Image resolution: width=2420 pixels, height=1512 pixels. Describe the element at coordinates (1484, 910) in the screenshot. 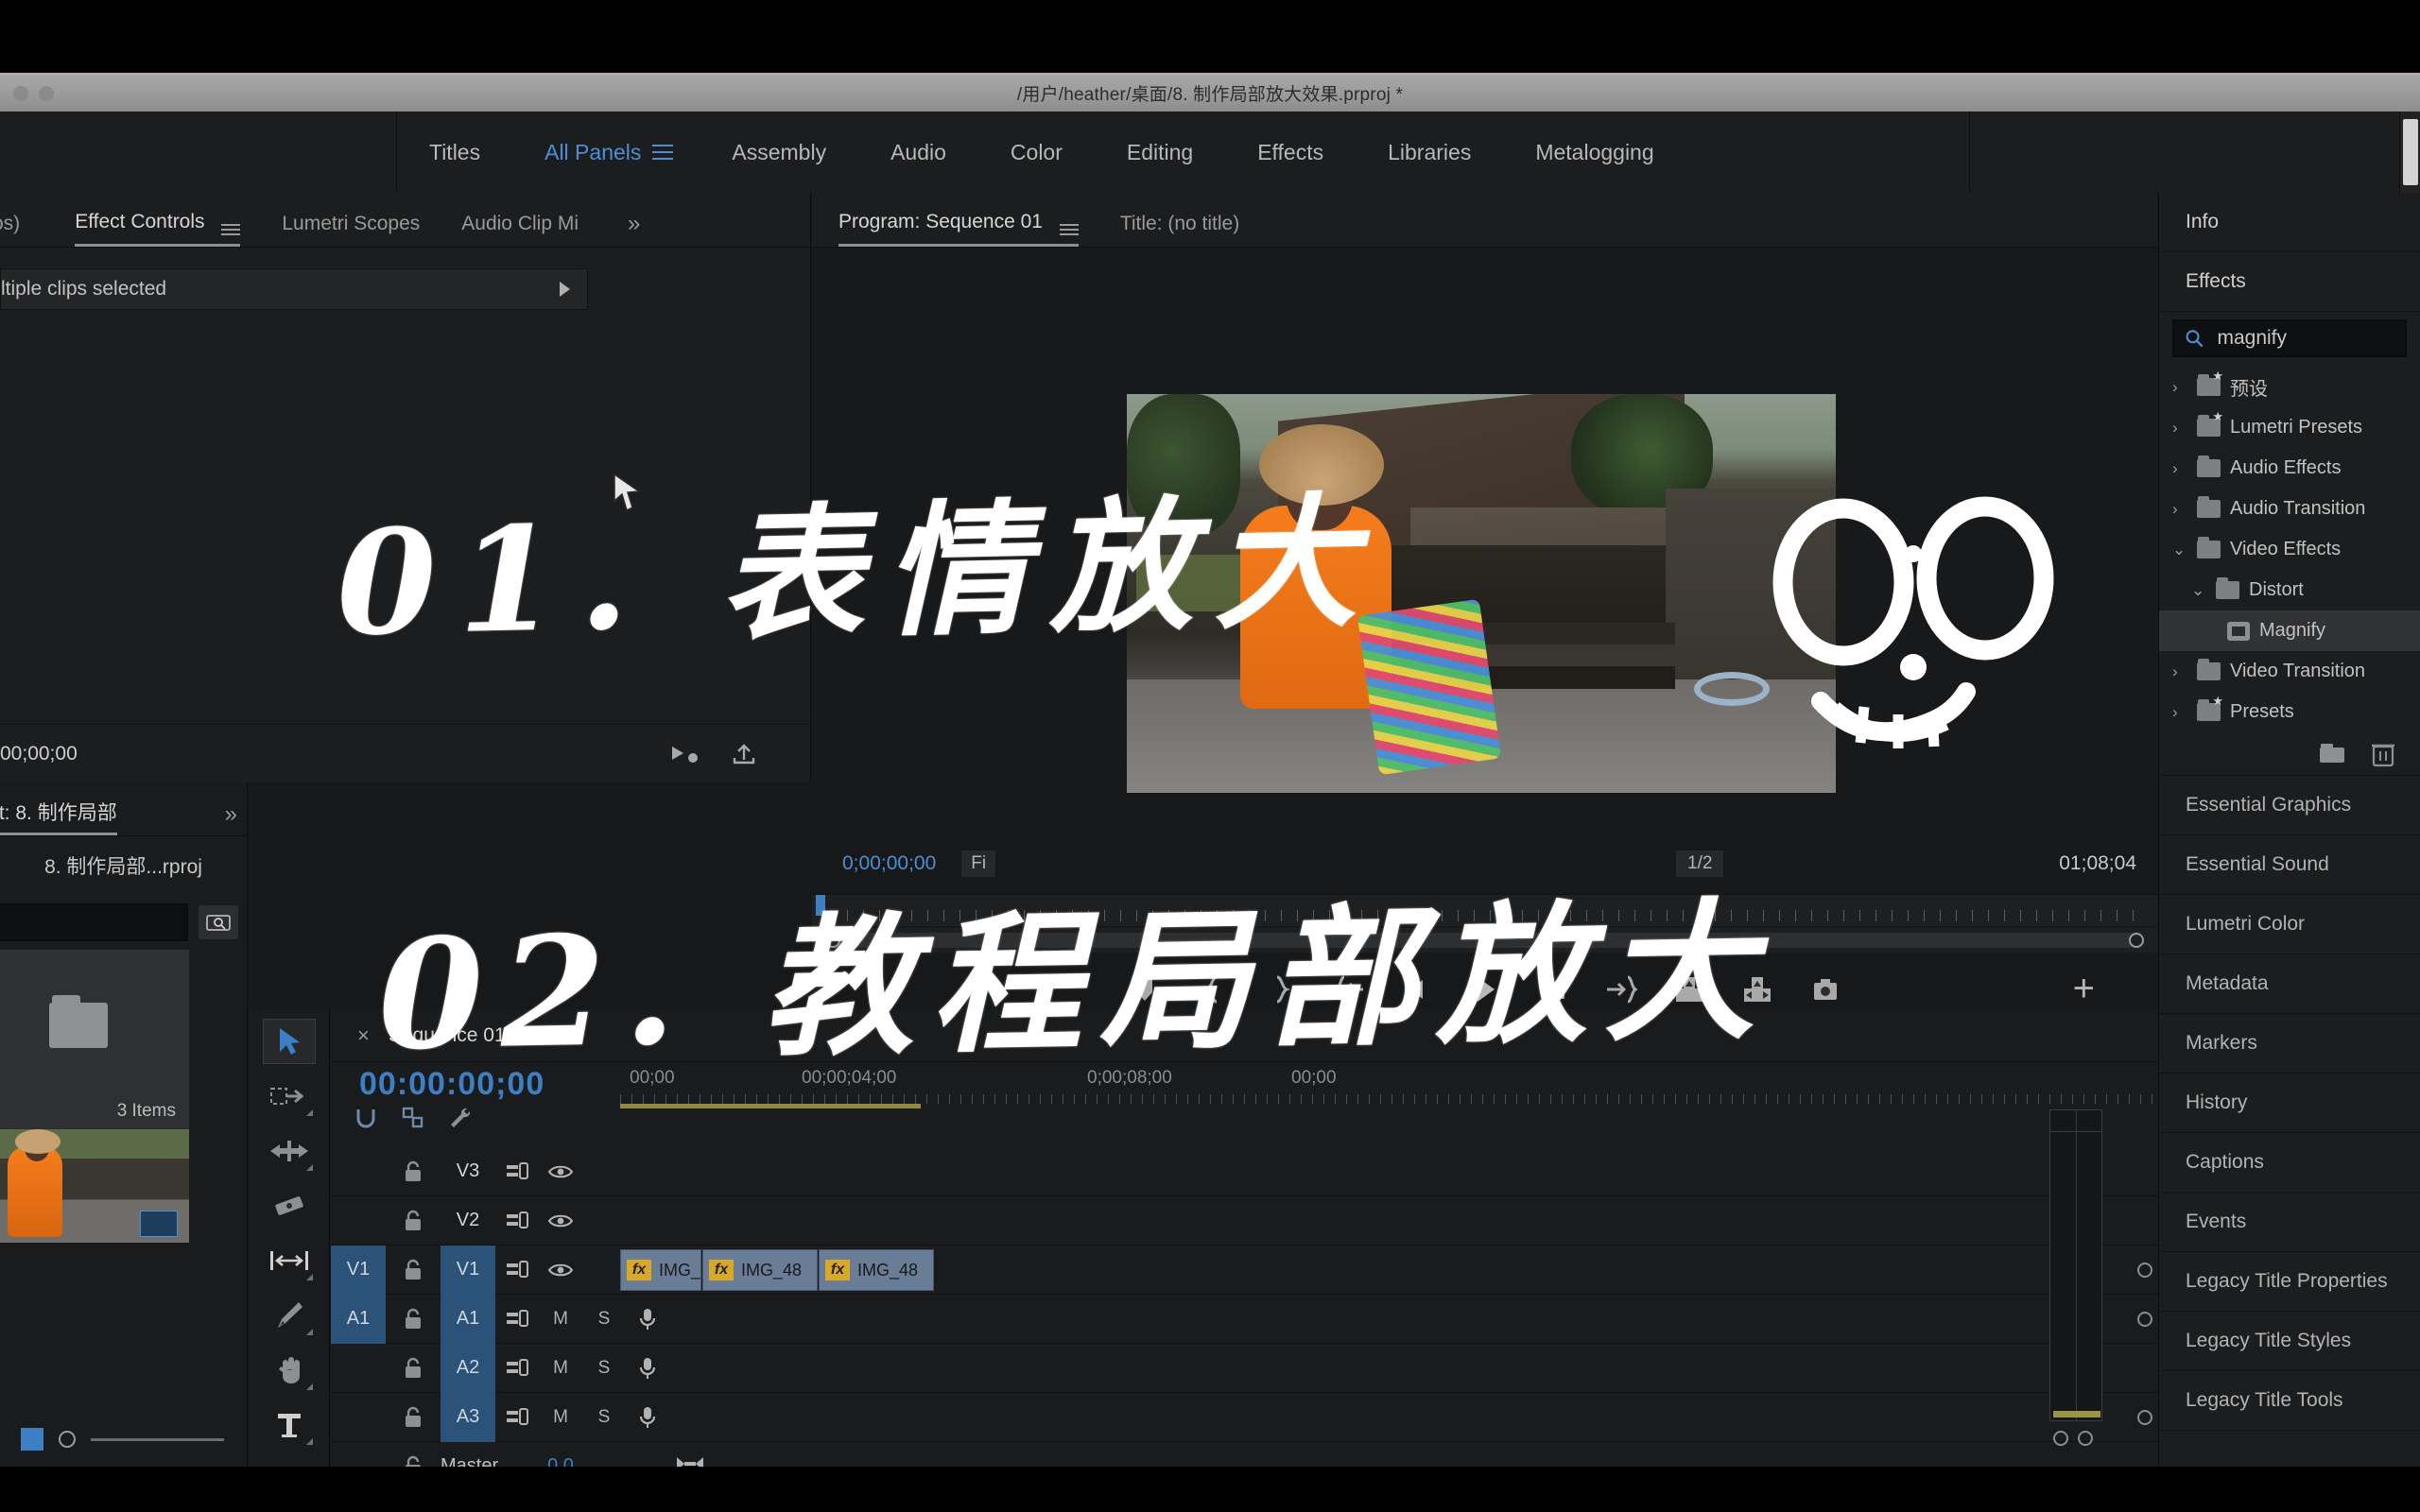

I see `program-monitor-ruler` at that location.